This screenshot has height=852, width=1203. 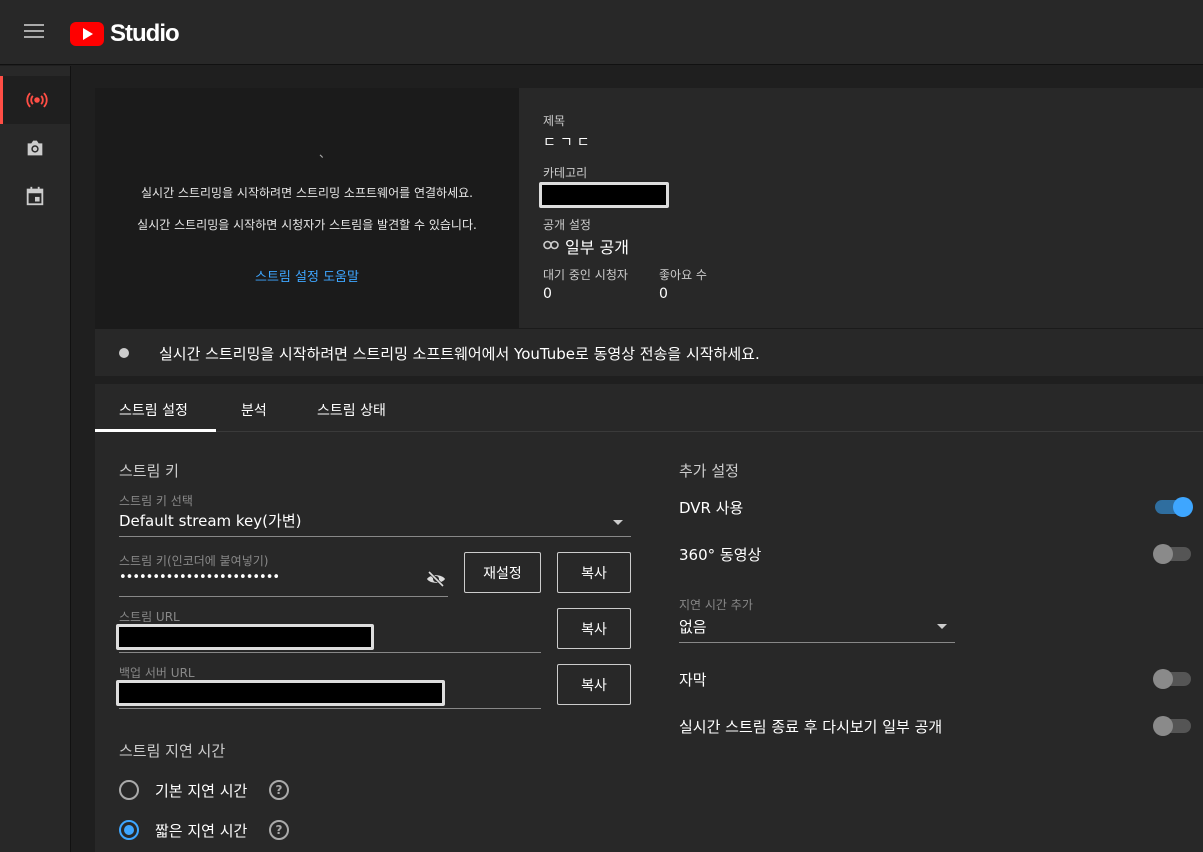 I want to click on category-label: 카테고리, so click(x=565, y=173).